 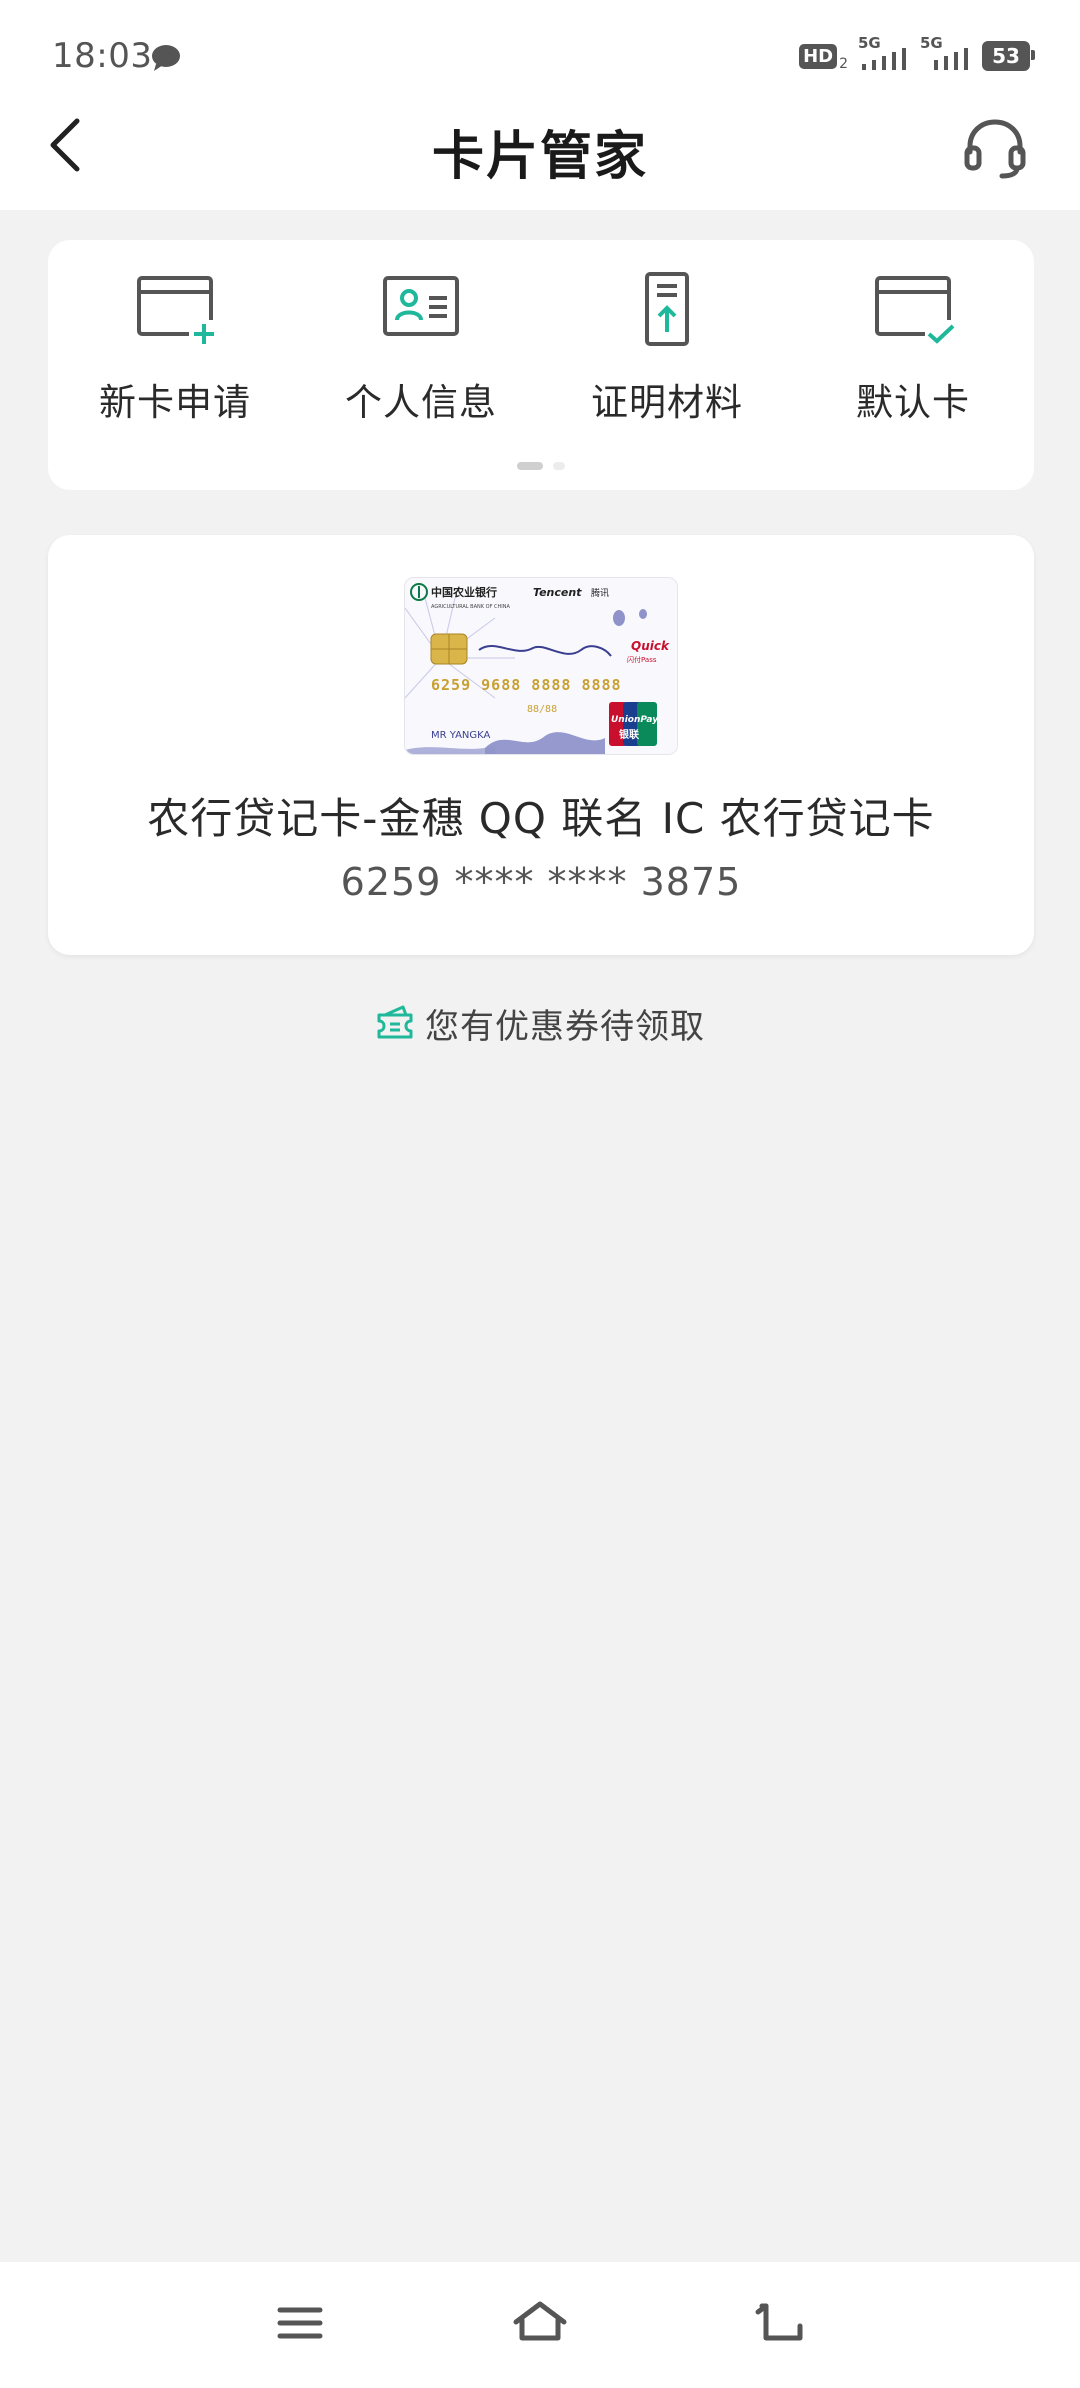 What do you see at coordinates (541, 882) in the screenshot?
I see `card-number: 6259 **** **** 3875` at bounding box center [541, 882].